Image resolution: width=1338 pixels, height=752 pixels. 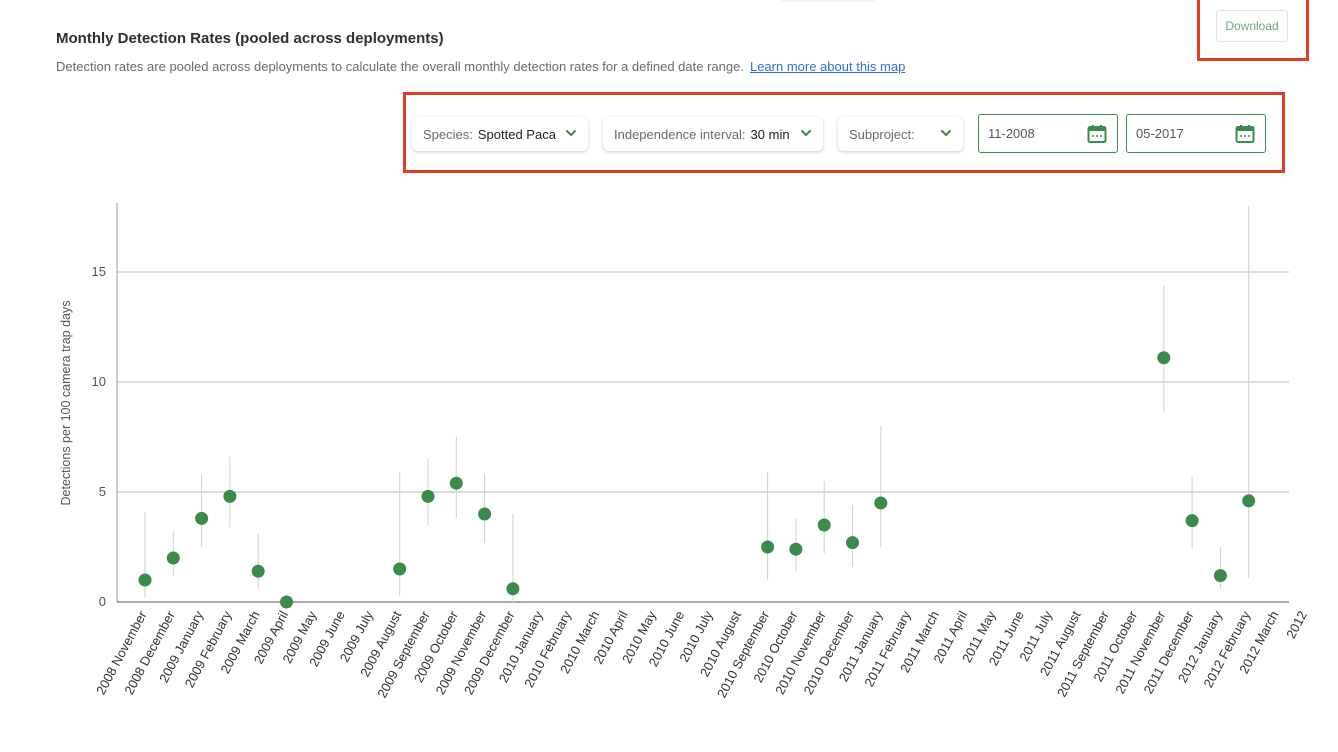 I want to click on y-tick-label: 0, so click(x=102, y=601).